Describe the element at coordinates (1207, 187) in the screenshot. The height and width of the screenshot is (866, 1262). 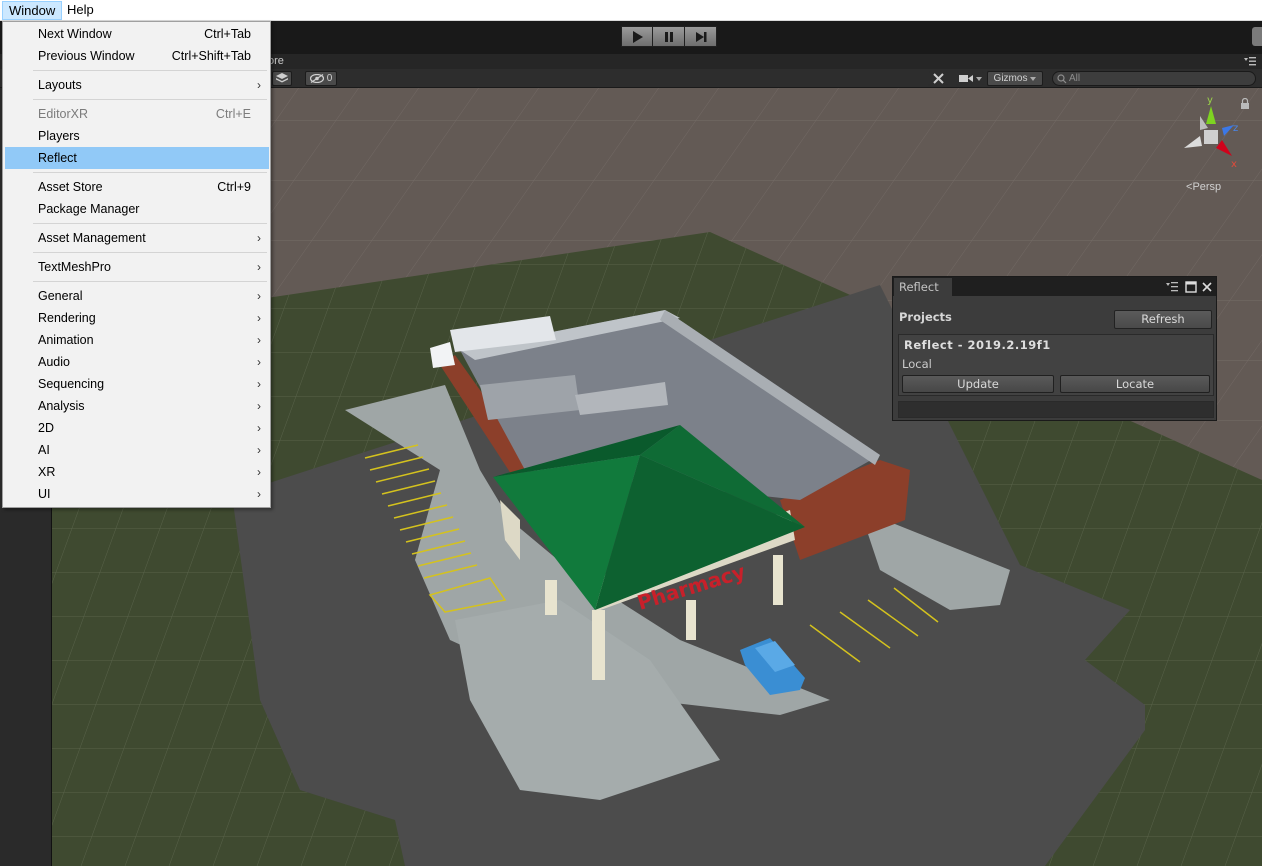
I see `persp-label: Persp` at that location.